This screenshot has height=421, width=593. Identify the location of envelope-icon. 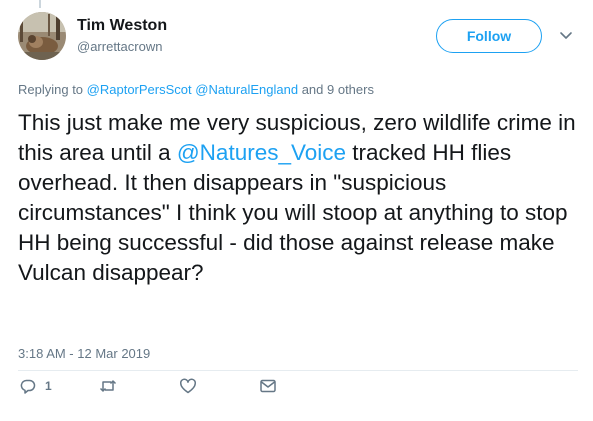
(268, 386).